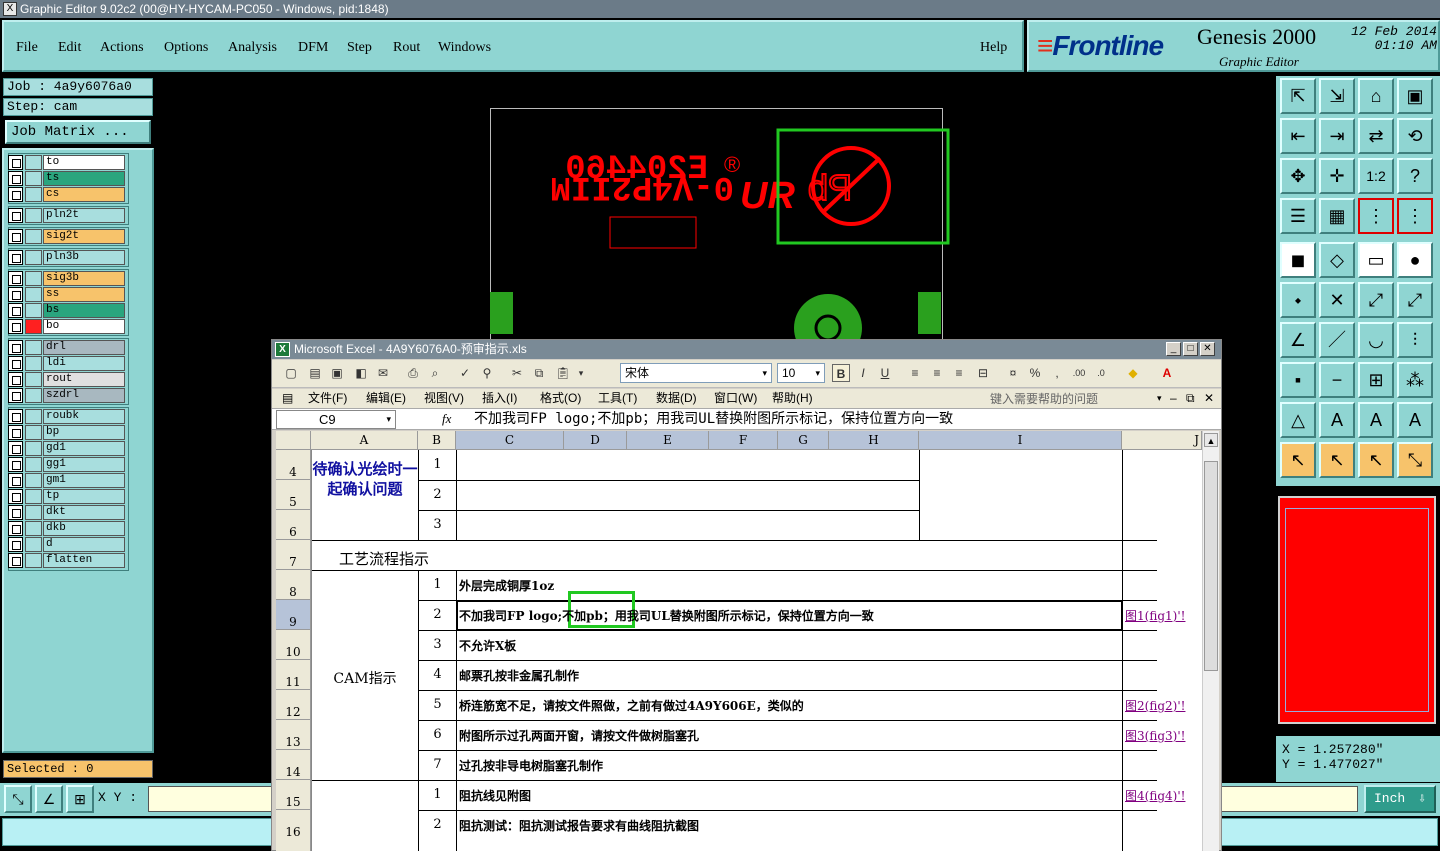 The image size is (1440, 851). What do you see at coordinates (1173, 349) in the screenshot?
I see `minimize-icon: _` at bounding box center [1173, 349].